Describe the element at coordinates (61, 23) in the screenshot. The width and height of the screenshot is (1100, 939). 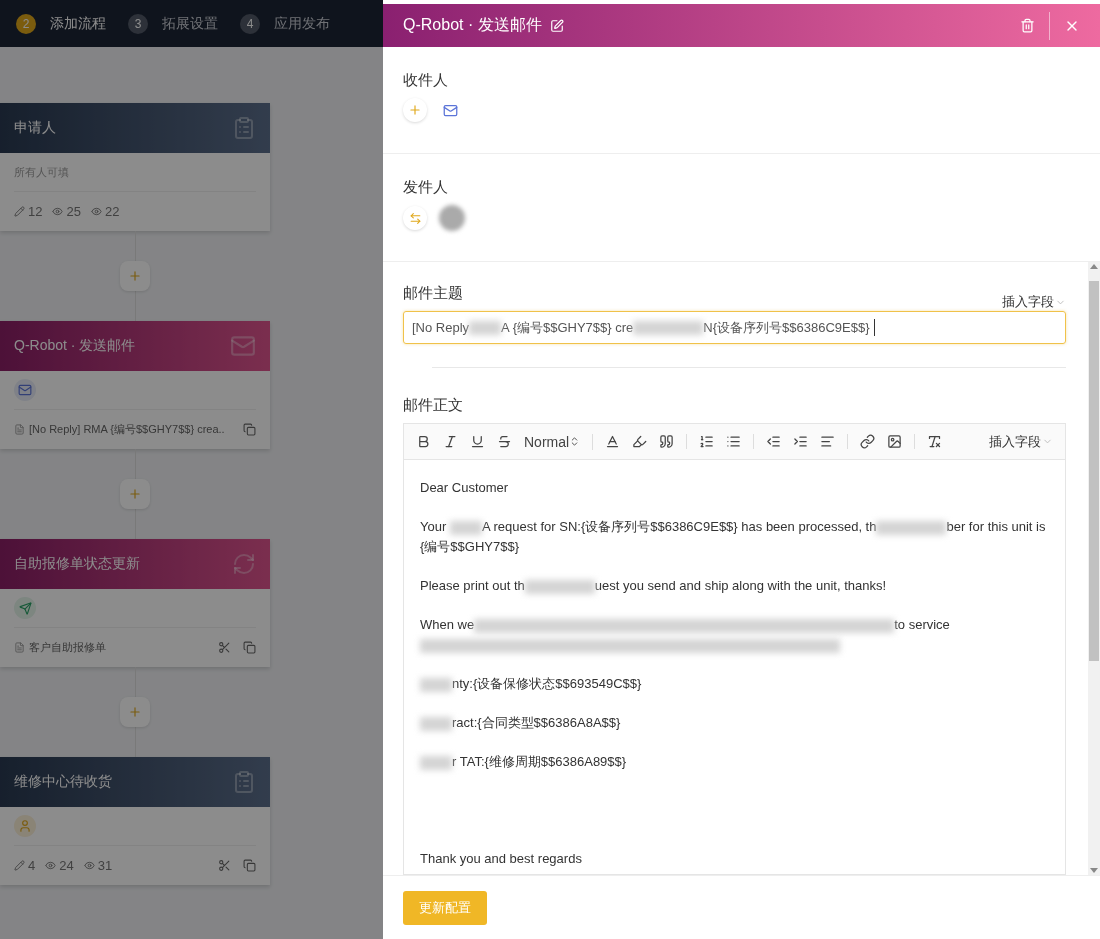
I see `step-tab: 2 添加流程` at that location.